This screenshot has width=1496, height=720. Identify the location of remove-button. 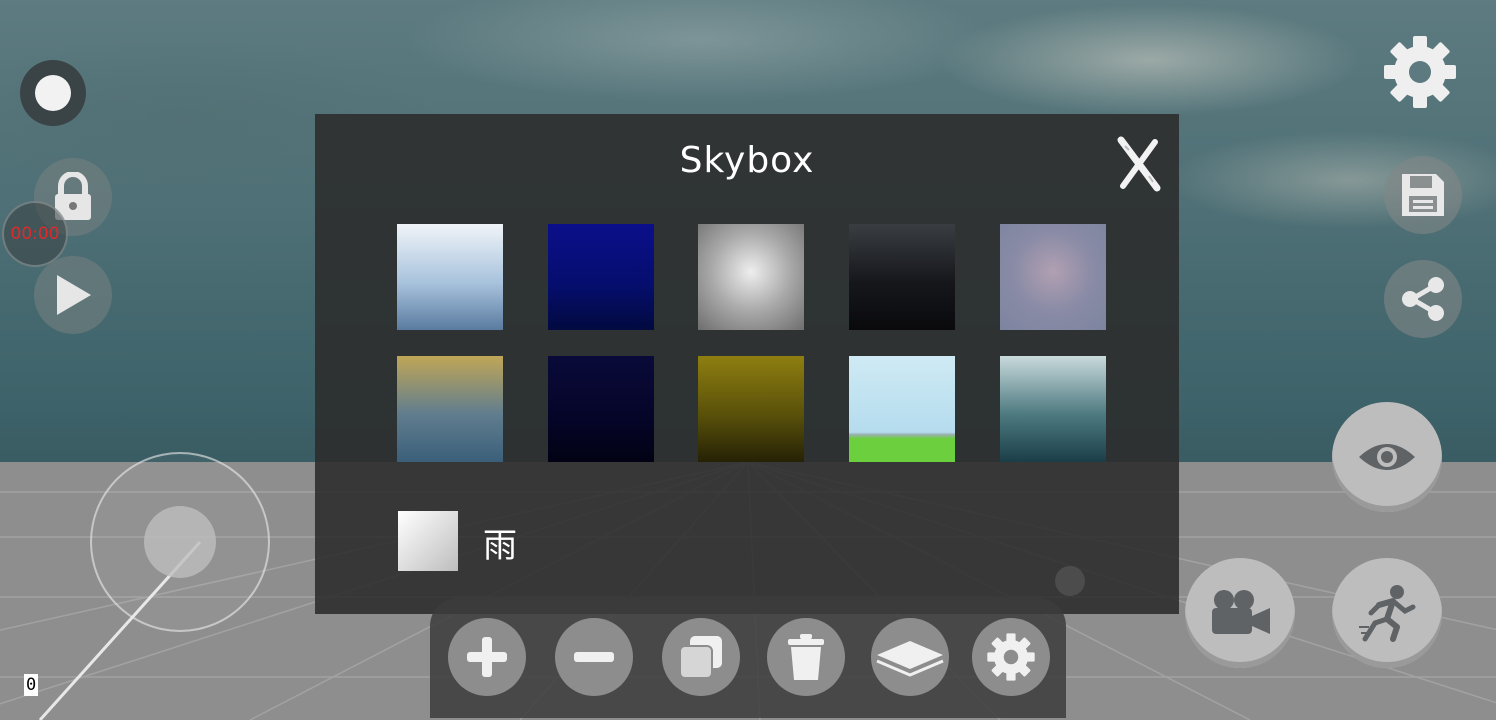
(594, 657).